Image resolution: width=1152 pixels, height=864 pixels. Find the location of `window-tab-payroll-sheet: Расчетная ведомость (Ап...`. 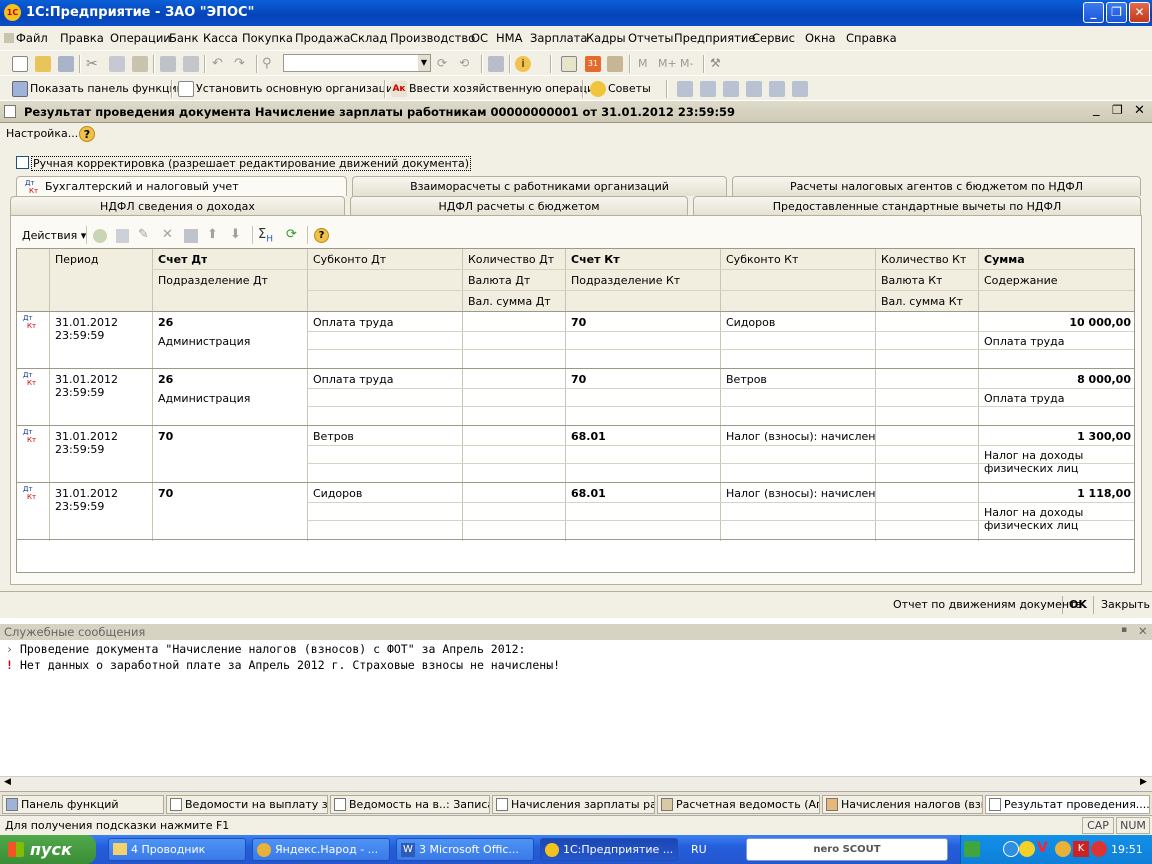

window-tab-payroll-sheet: Расчетная ведомость (Ап... is located at coordinates (738, 804).